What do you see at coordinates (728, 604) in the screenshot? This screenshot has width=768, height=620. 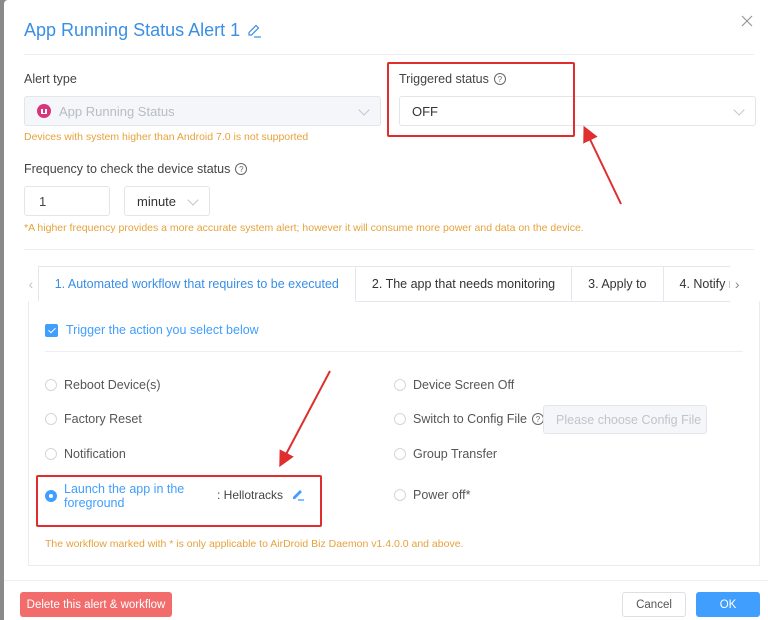 I see `ok-button: OK` at bounding box center [728, 604].